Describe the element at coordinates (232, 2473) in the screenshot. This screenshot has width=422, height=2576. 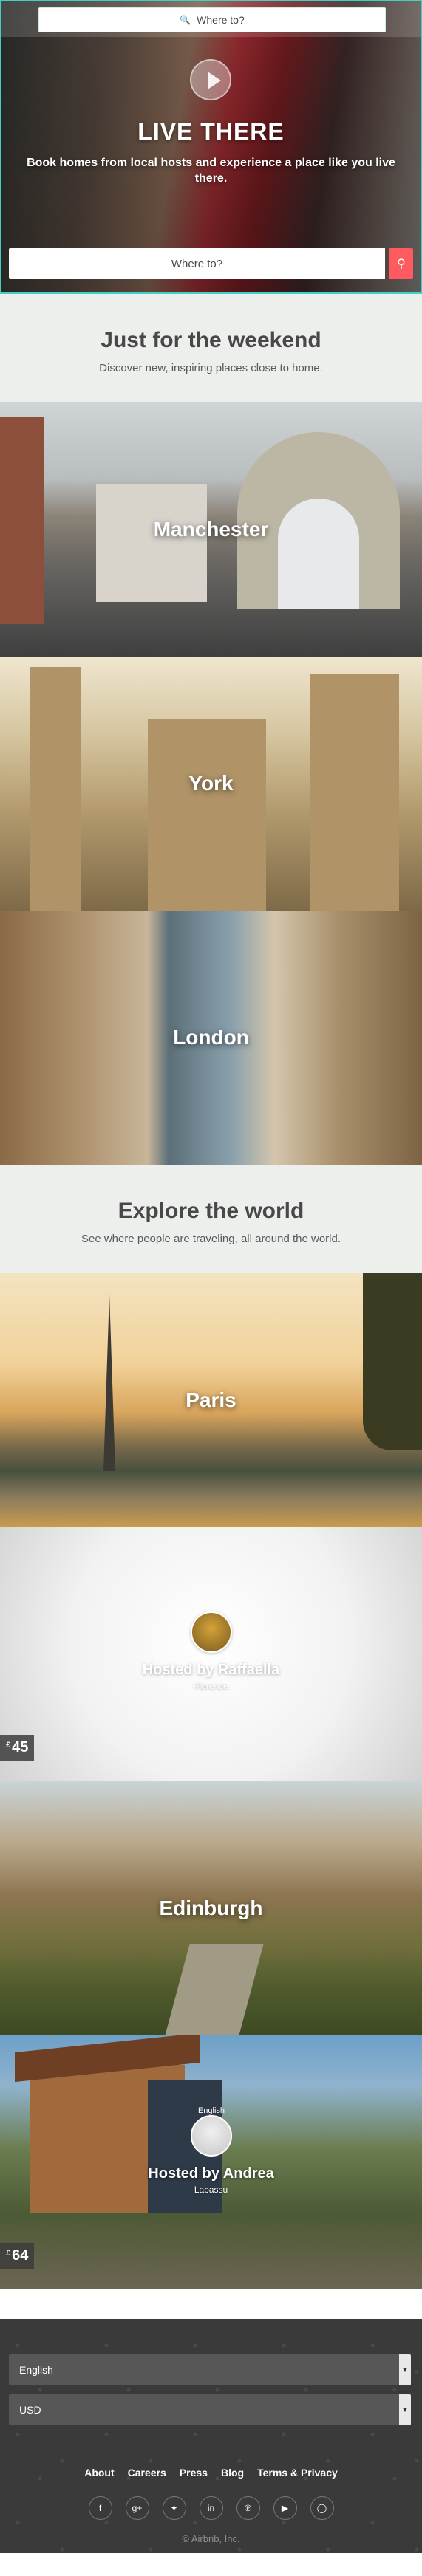
I see `footer-link-blog: Blog` at that location.